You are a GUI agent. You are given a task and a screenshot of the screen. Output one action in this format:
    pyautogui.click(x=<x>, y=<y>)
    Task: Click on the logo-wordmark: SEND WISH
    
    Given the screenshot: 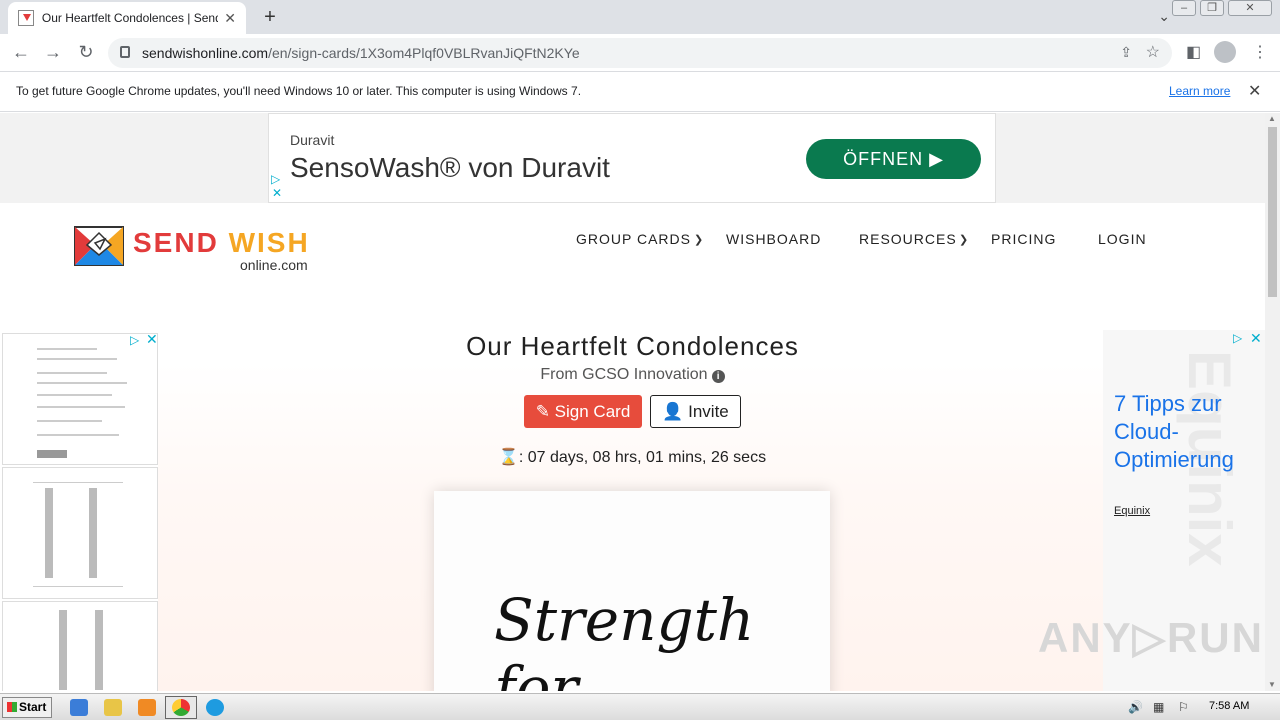 What is the action you would take?
    pyautogui.click(x=221, y=243)
    